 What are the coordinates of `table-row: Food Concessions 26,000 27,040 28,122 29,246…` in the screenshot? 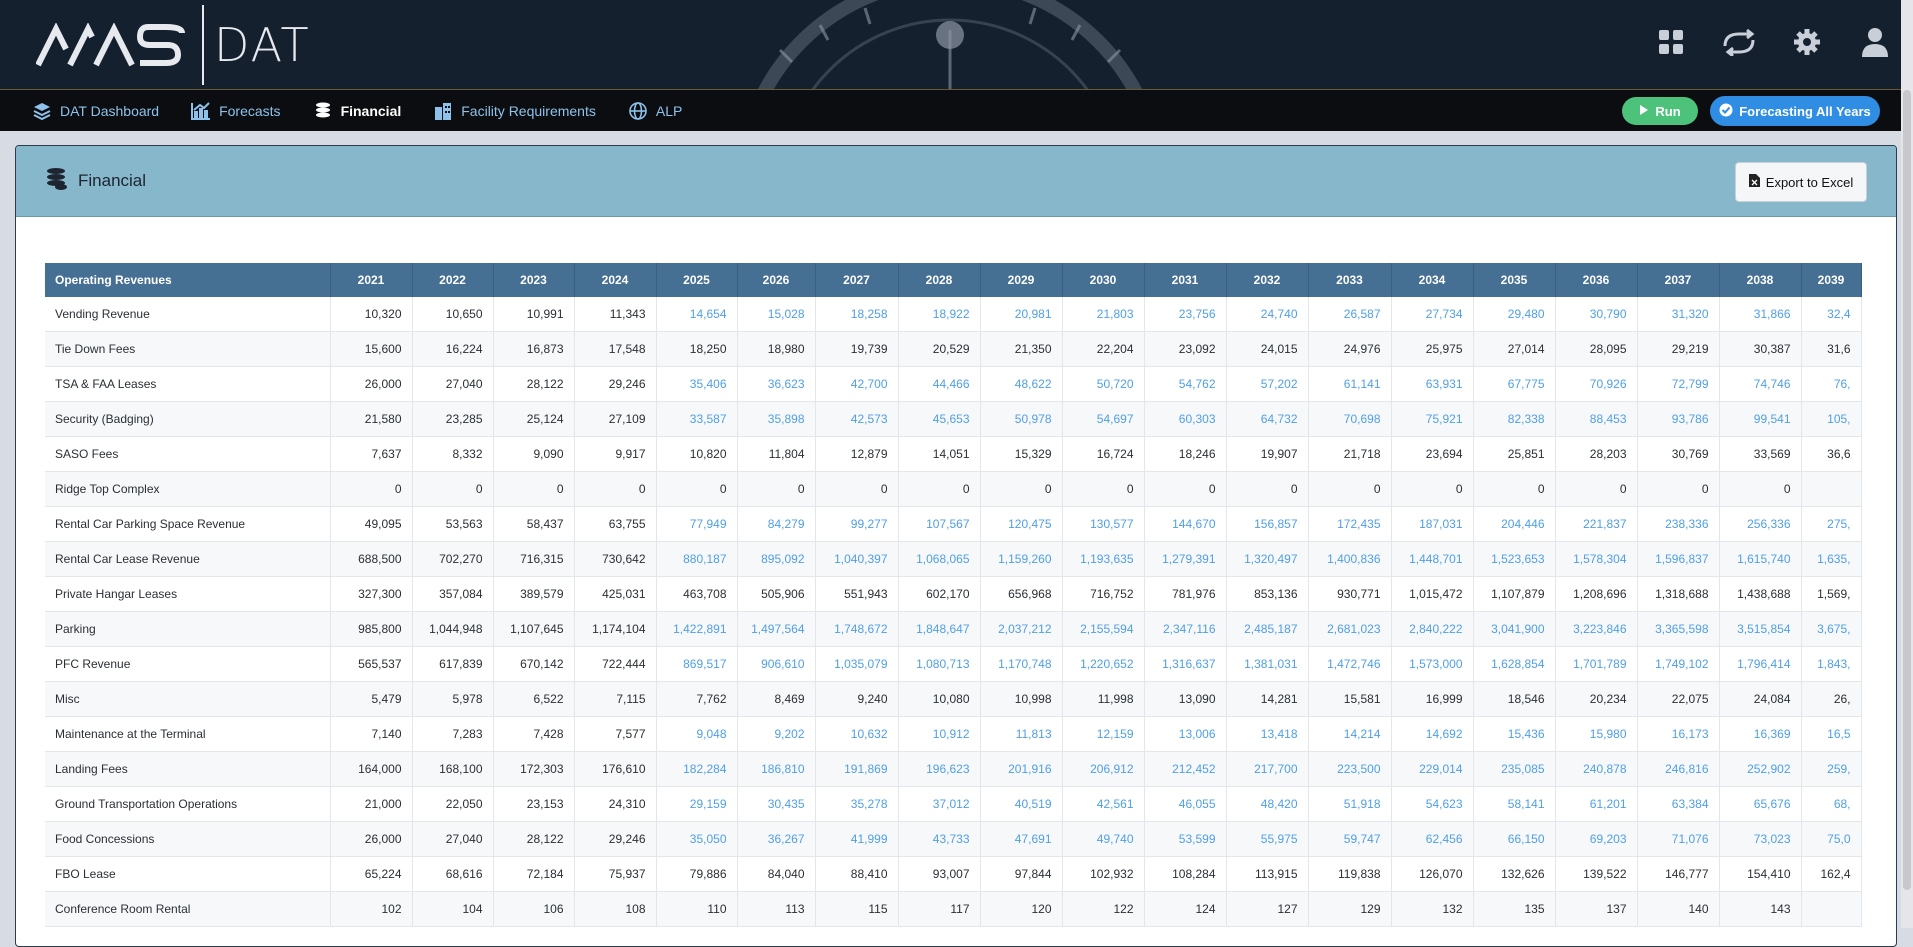 It's located at (953, 839).